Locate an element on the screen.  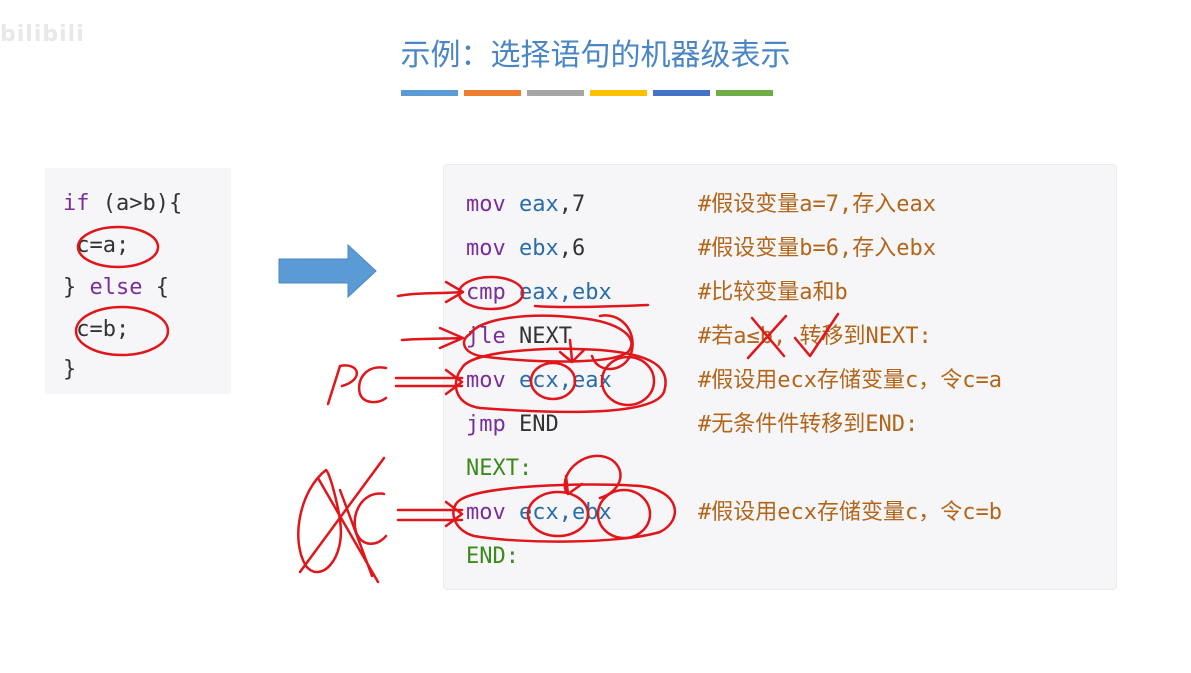
c-text: { is located at coordinates (155, 287).